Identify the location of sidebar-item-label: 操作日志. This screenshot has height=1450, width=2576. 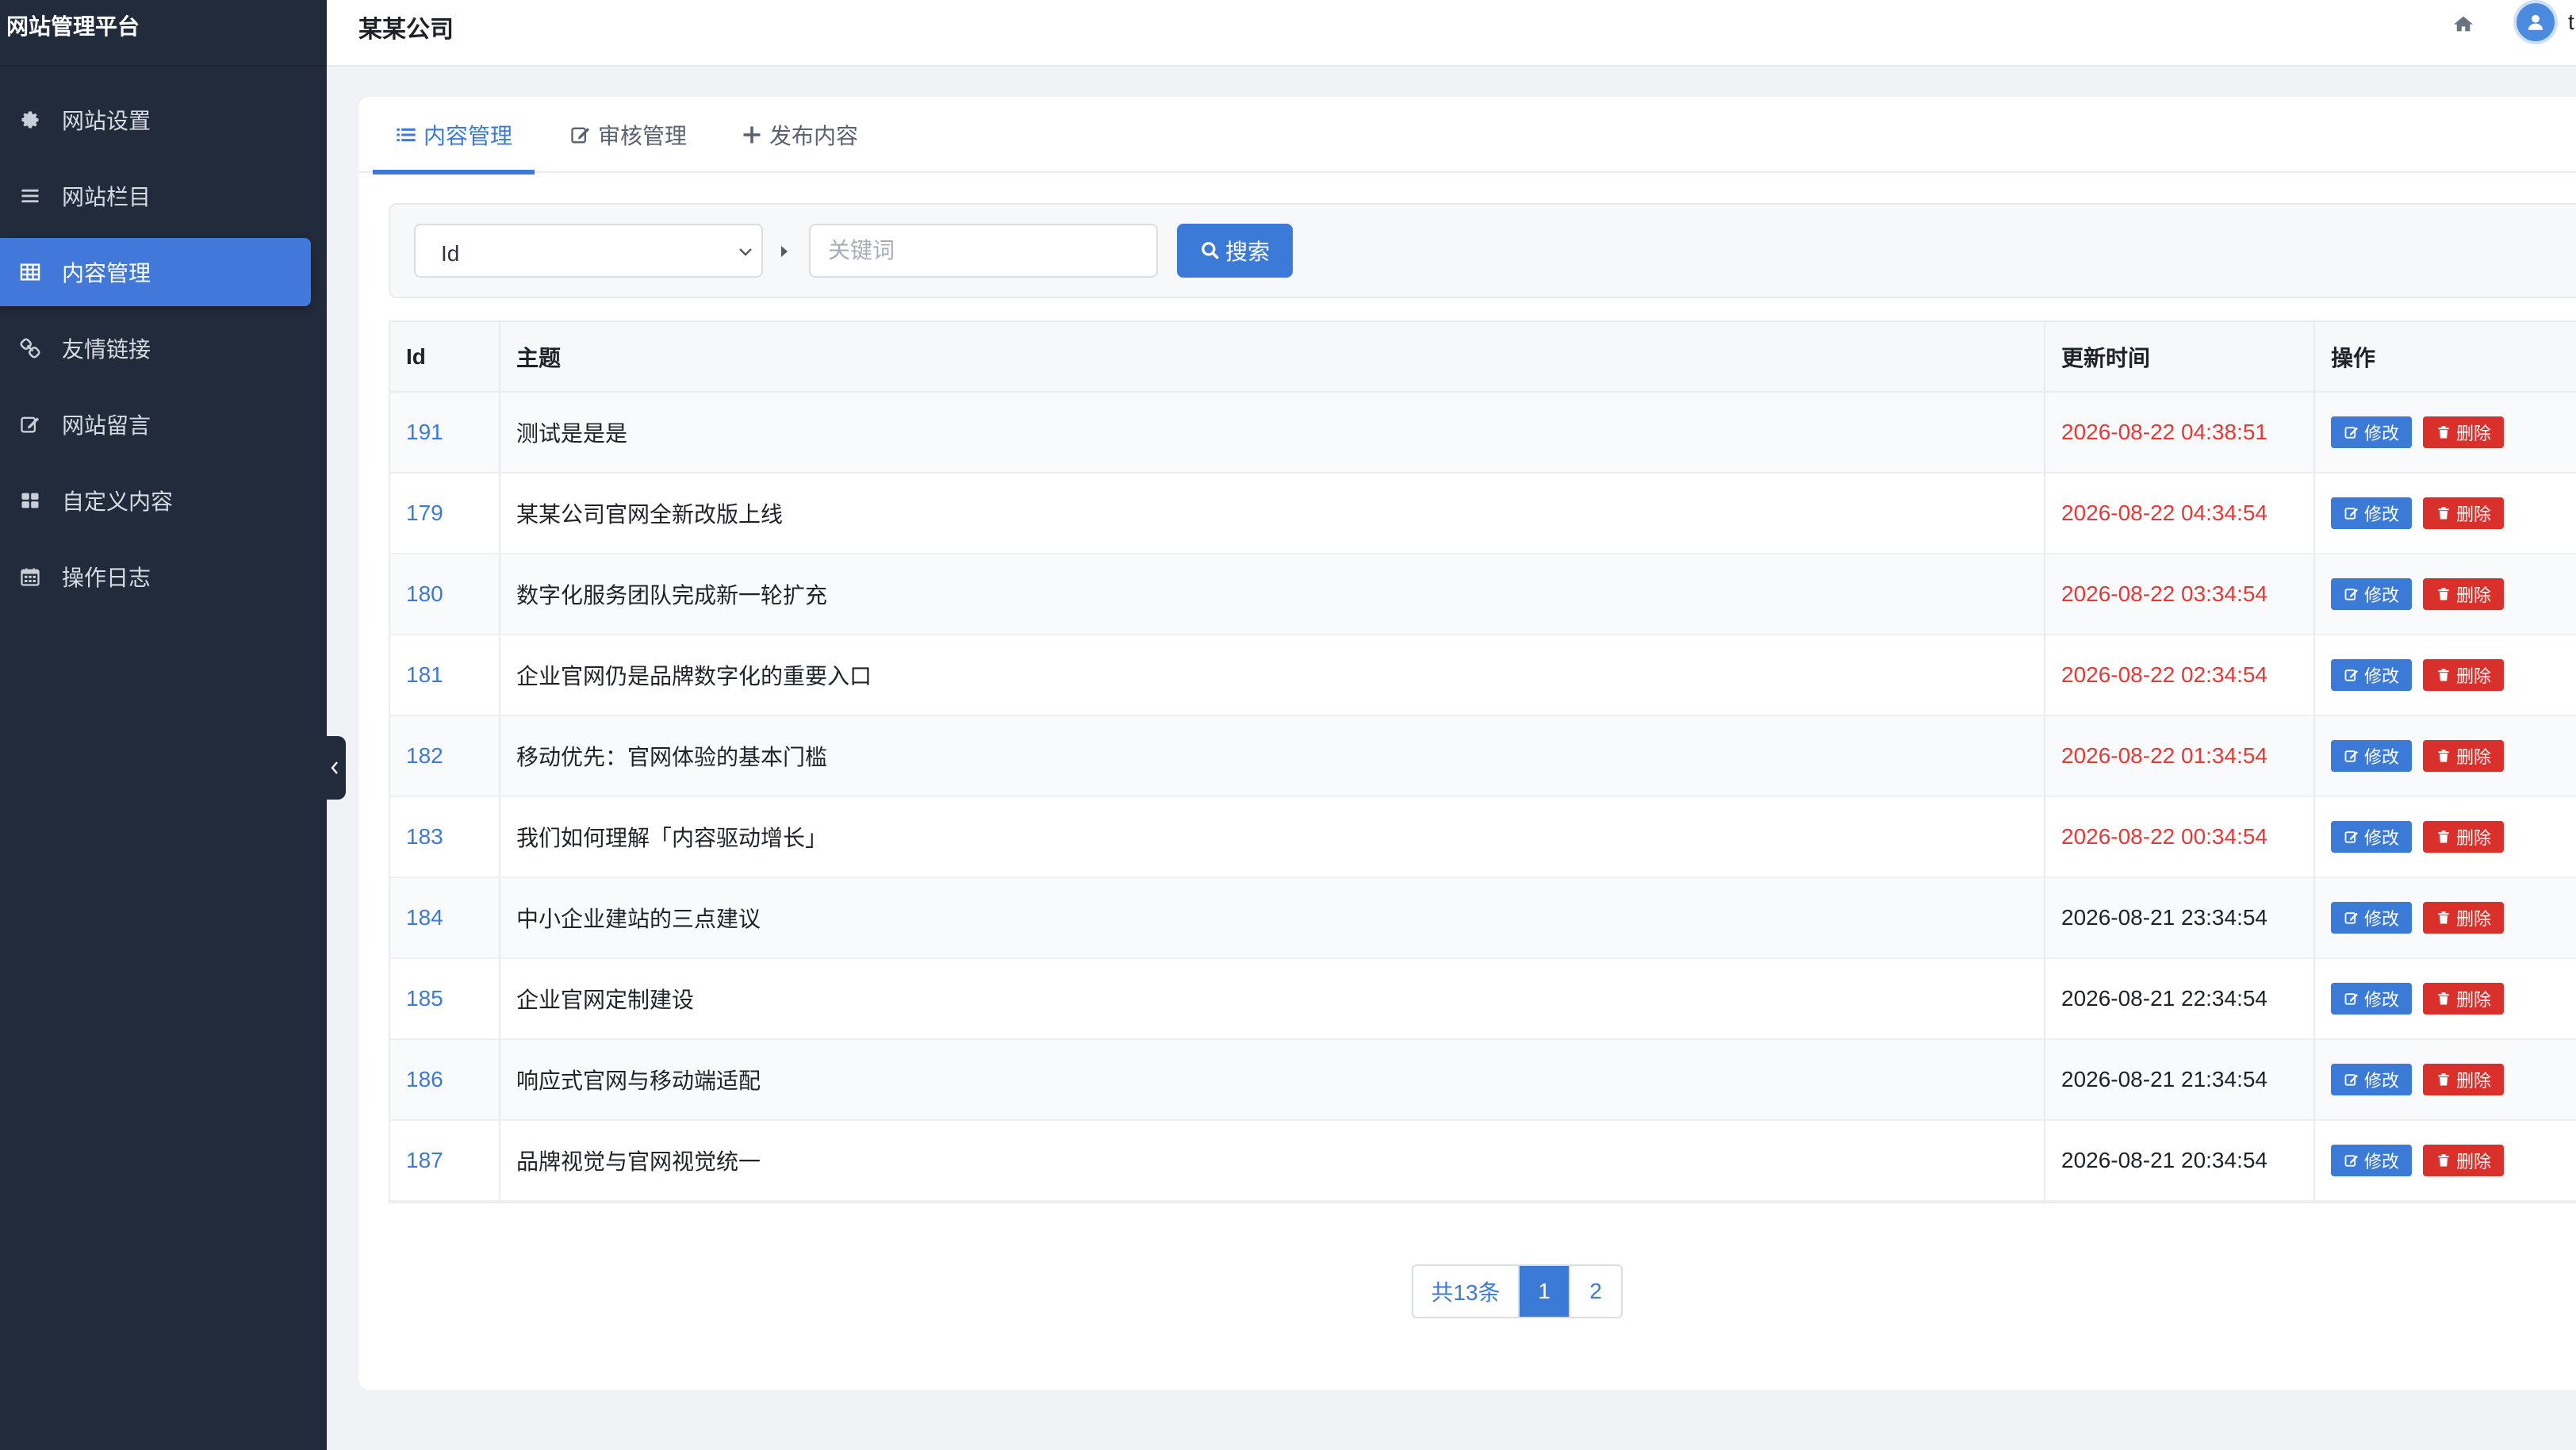
(107, 578).